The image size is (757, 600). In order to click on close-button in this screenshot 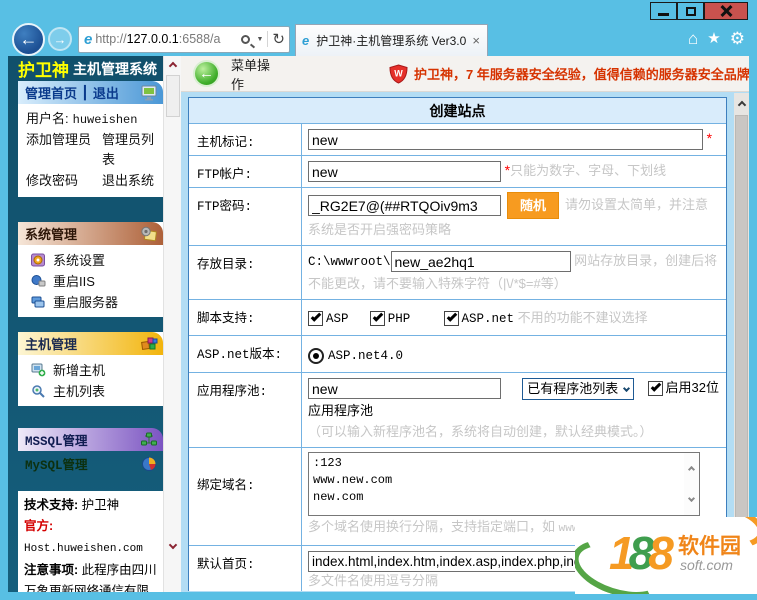, I will do `click(726, 11)`.